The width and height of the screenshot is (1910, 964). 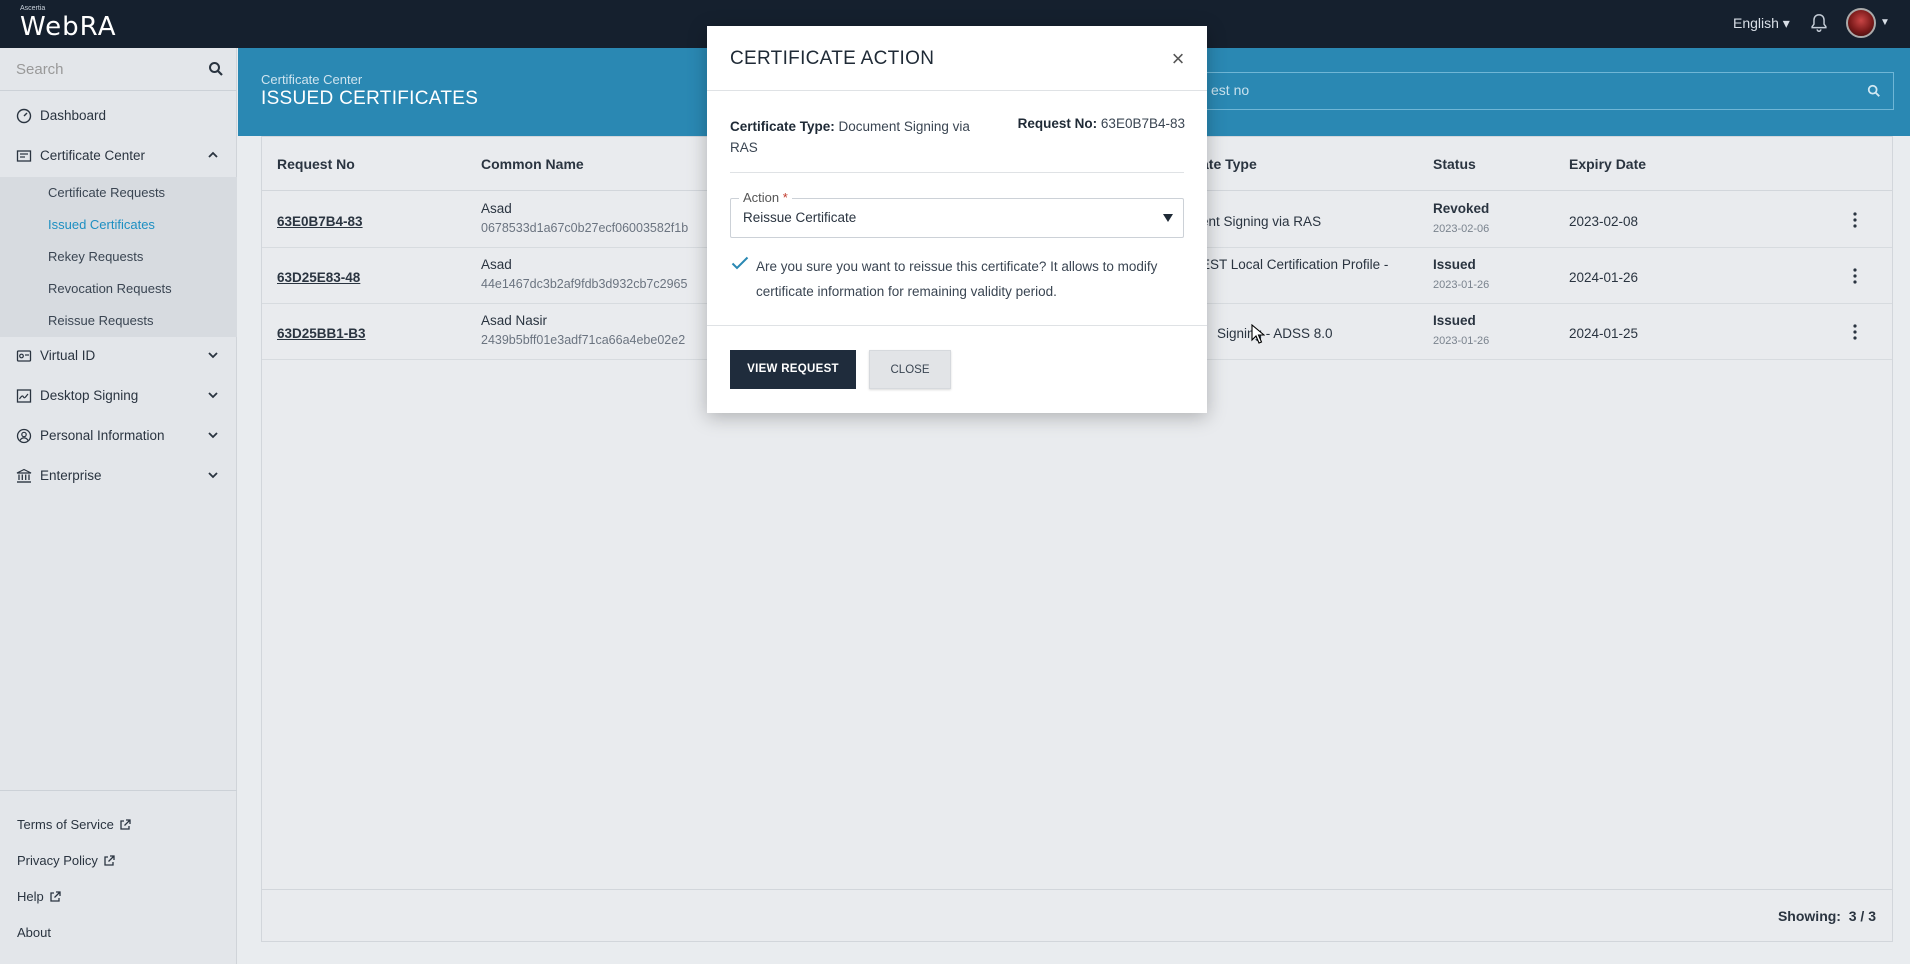 What do you see at coordinates (957, 325) in the screenshot?
I see `dialog-footer-divider` at bounding box center [957, 325].